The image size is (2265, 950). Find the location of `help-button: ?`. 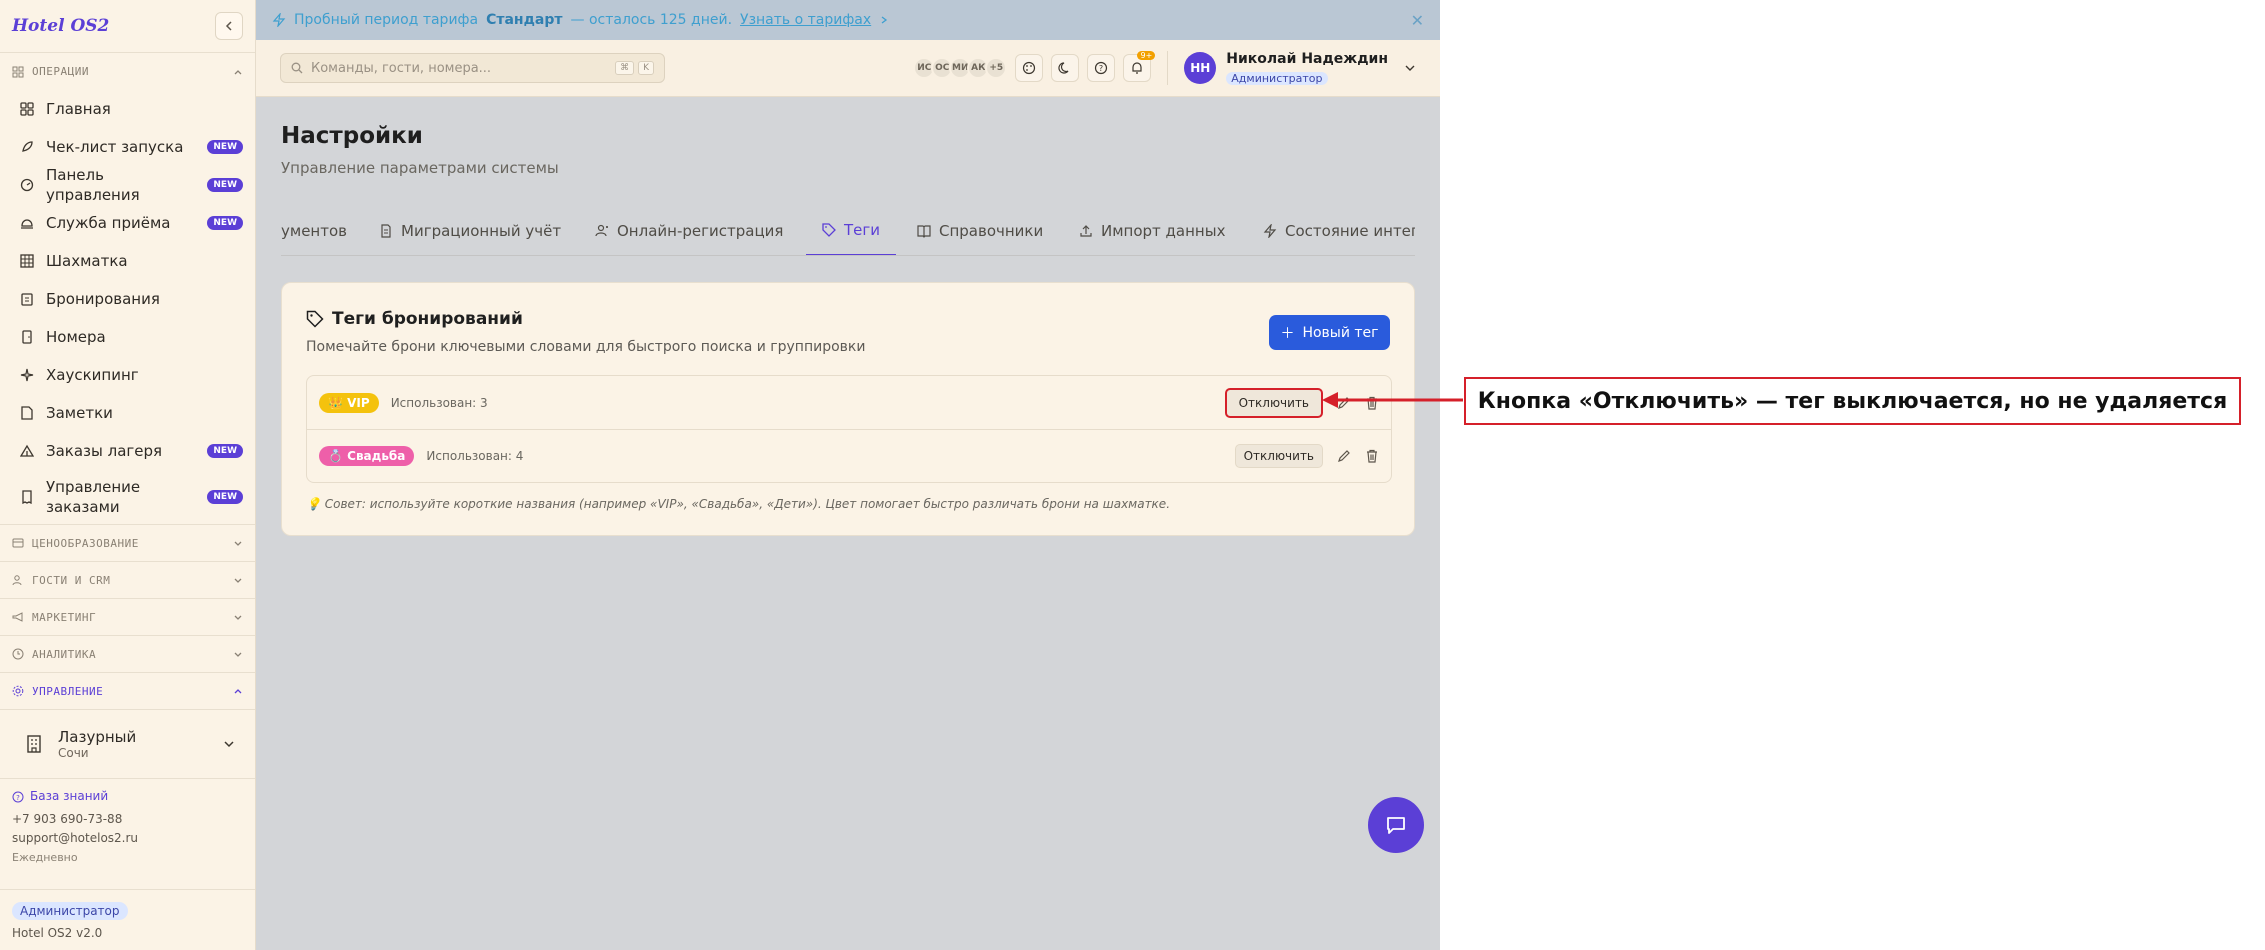

help-button: ? is located at coordinates (1101, 68).